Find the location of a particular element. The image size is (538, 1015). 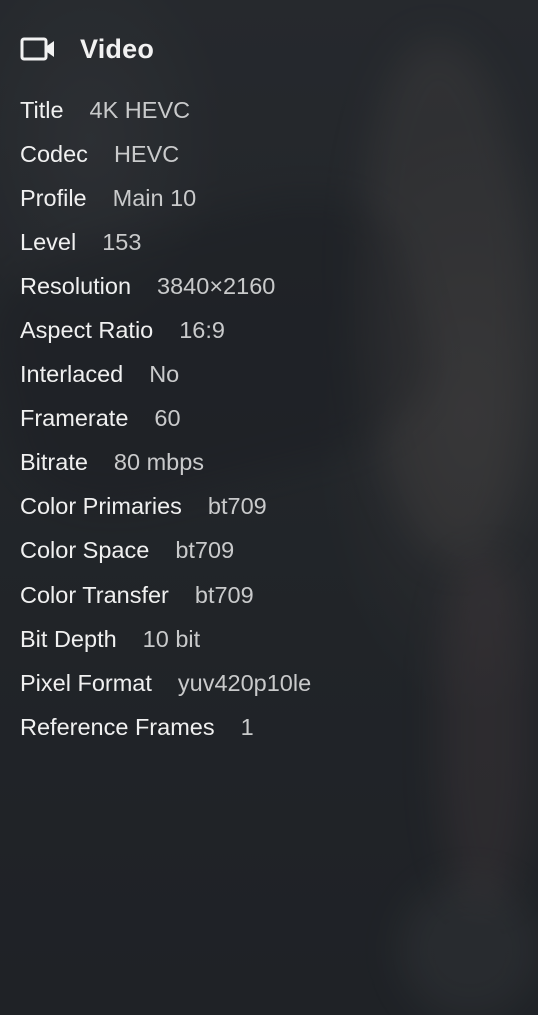

panel-header: Video is located at coordinates (269, 49).